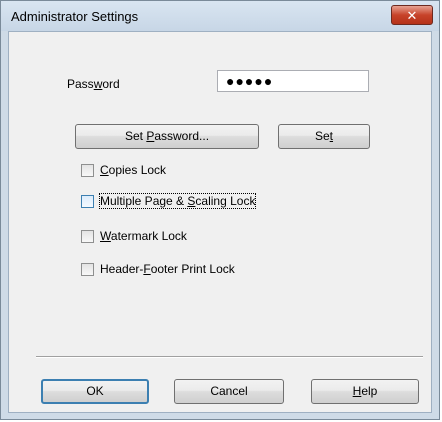 The width and height of the screenshot is (442, 422). I want to click on help-button: Help, so click(365, 391).